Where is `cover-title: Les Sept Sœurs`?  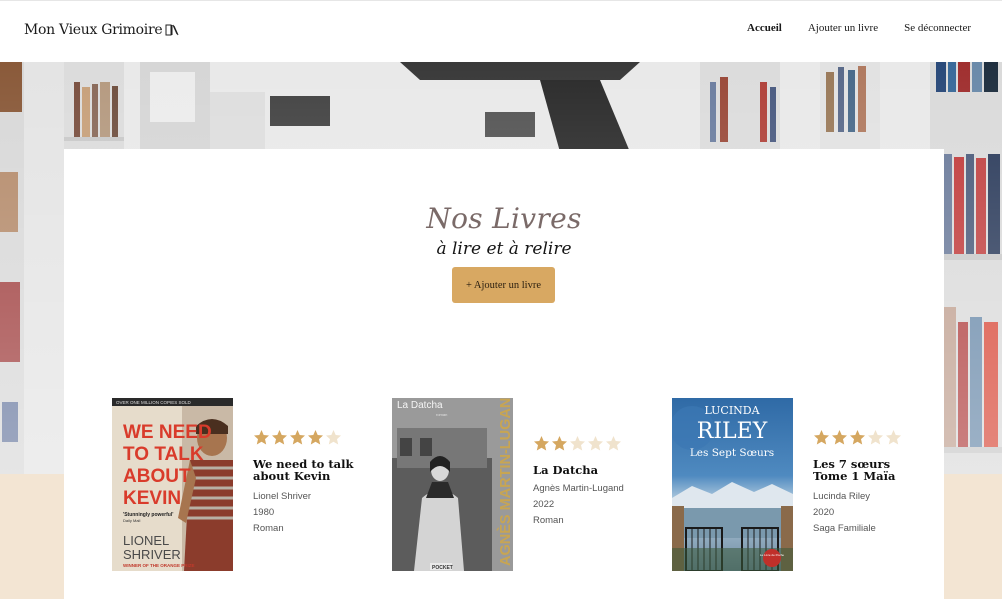 cover-title: Les Sept Sœurs is located at coordinates (732, 453).